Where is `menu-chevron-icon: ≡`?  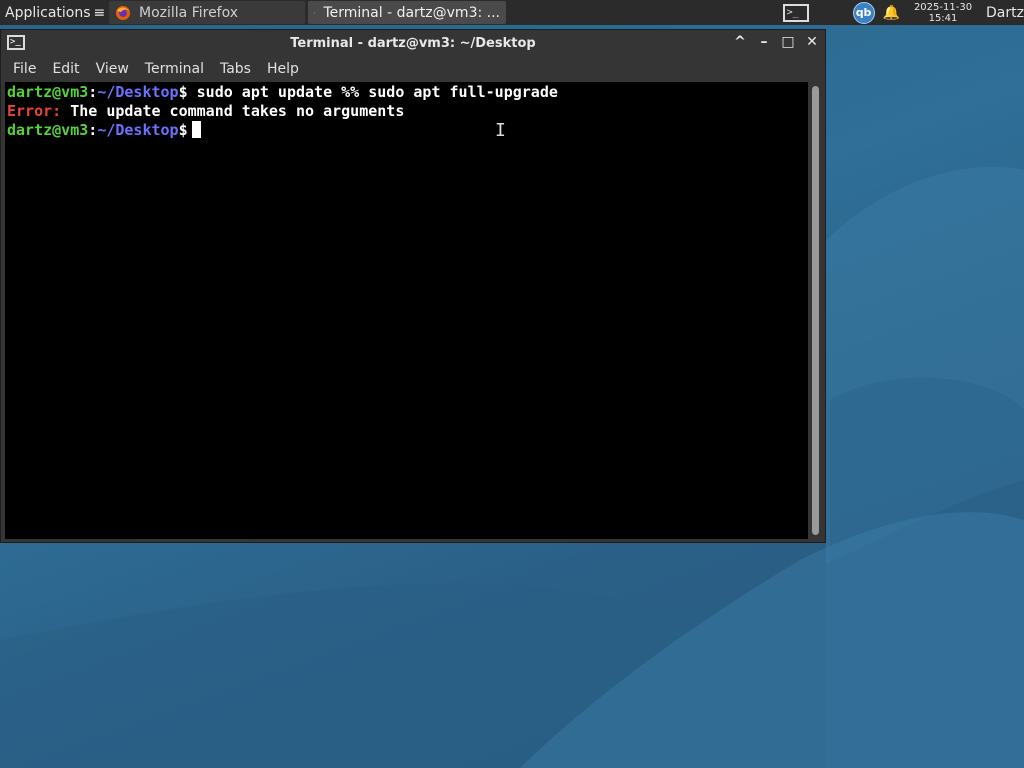
menu-chevron-icon: ≡ is located at coordinates (99, 12).